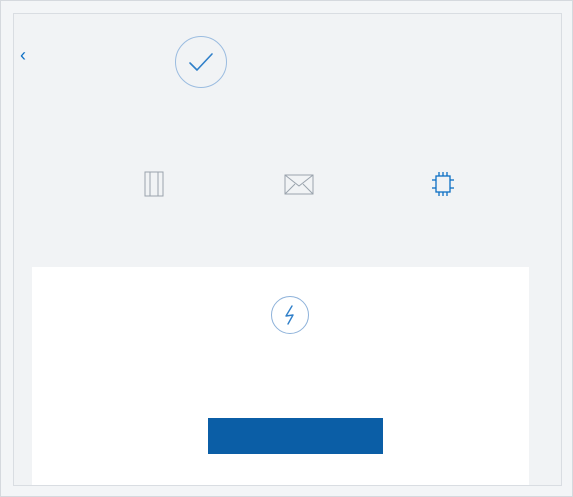  Describe the element at coordinates (290, 315) in the screenshot. I see `lightning-circle-icon` at that location.